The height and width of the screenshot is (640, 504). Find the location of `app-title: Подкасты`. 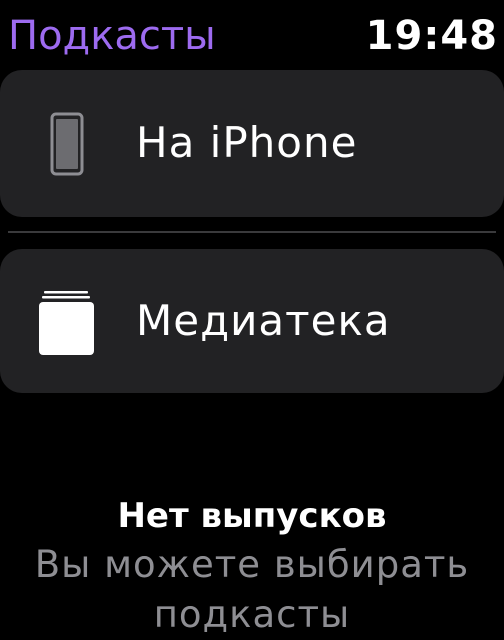

app-title: Подкасты is located at coordinates (112, 36).